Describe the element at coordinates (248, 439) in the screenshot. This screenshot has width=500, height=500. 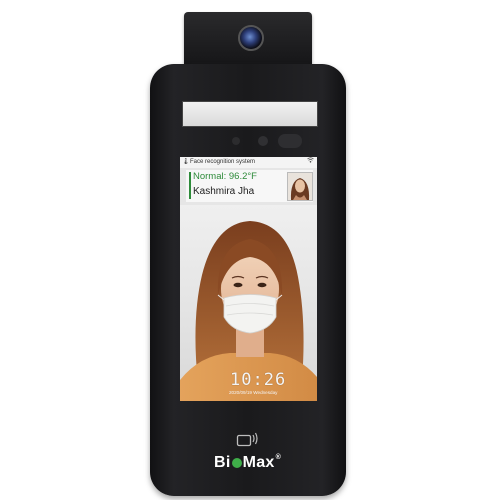
I see `nfc-card-icon` at that location.